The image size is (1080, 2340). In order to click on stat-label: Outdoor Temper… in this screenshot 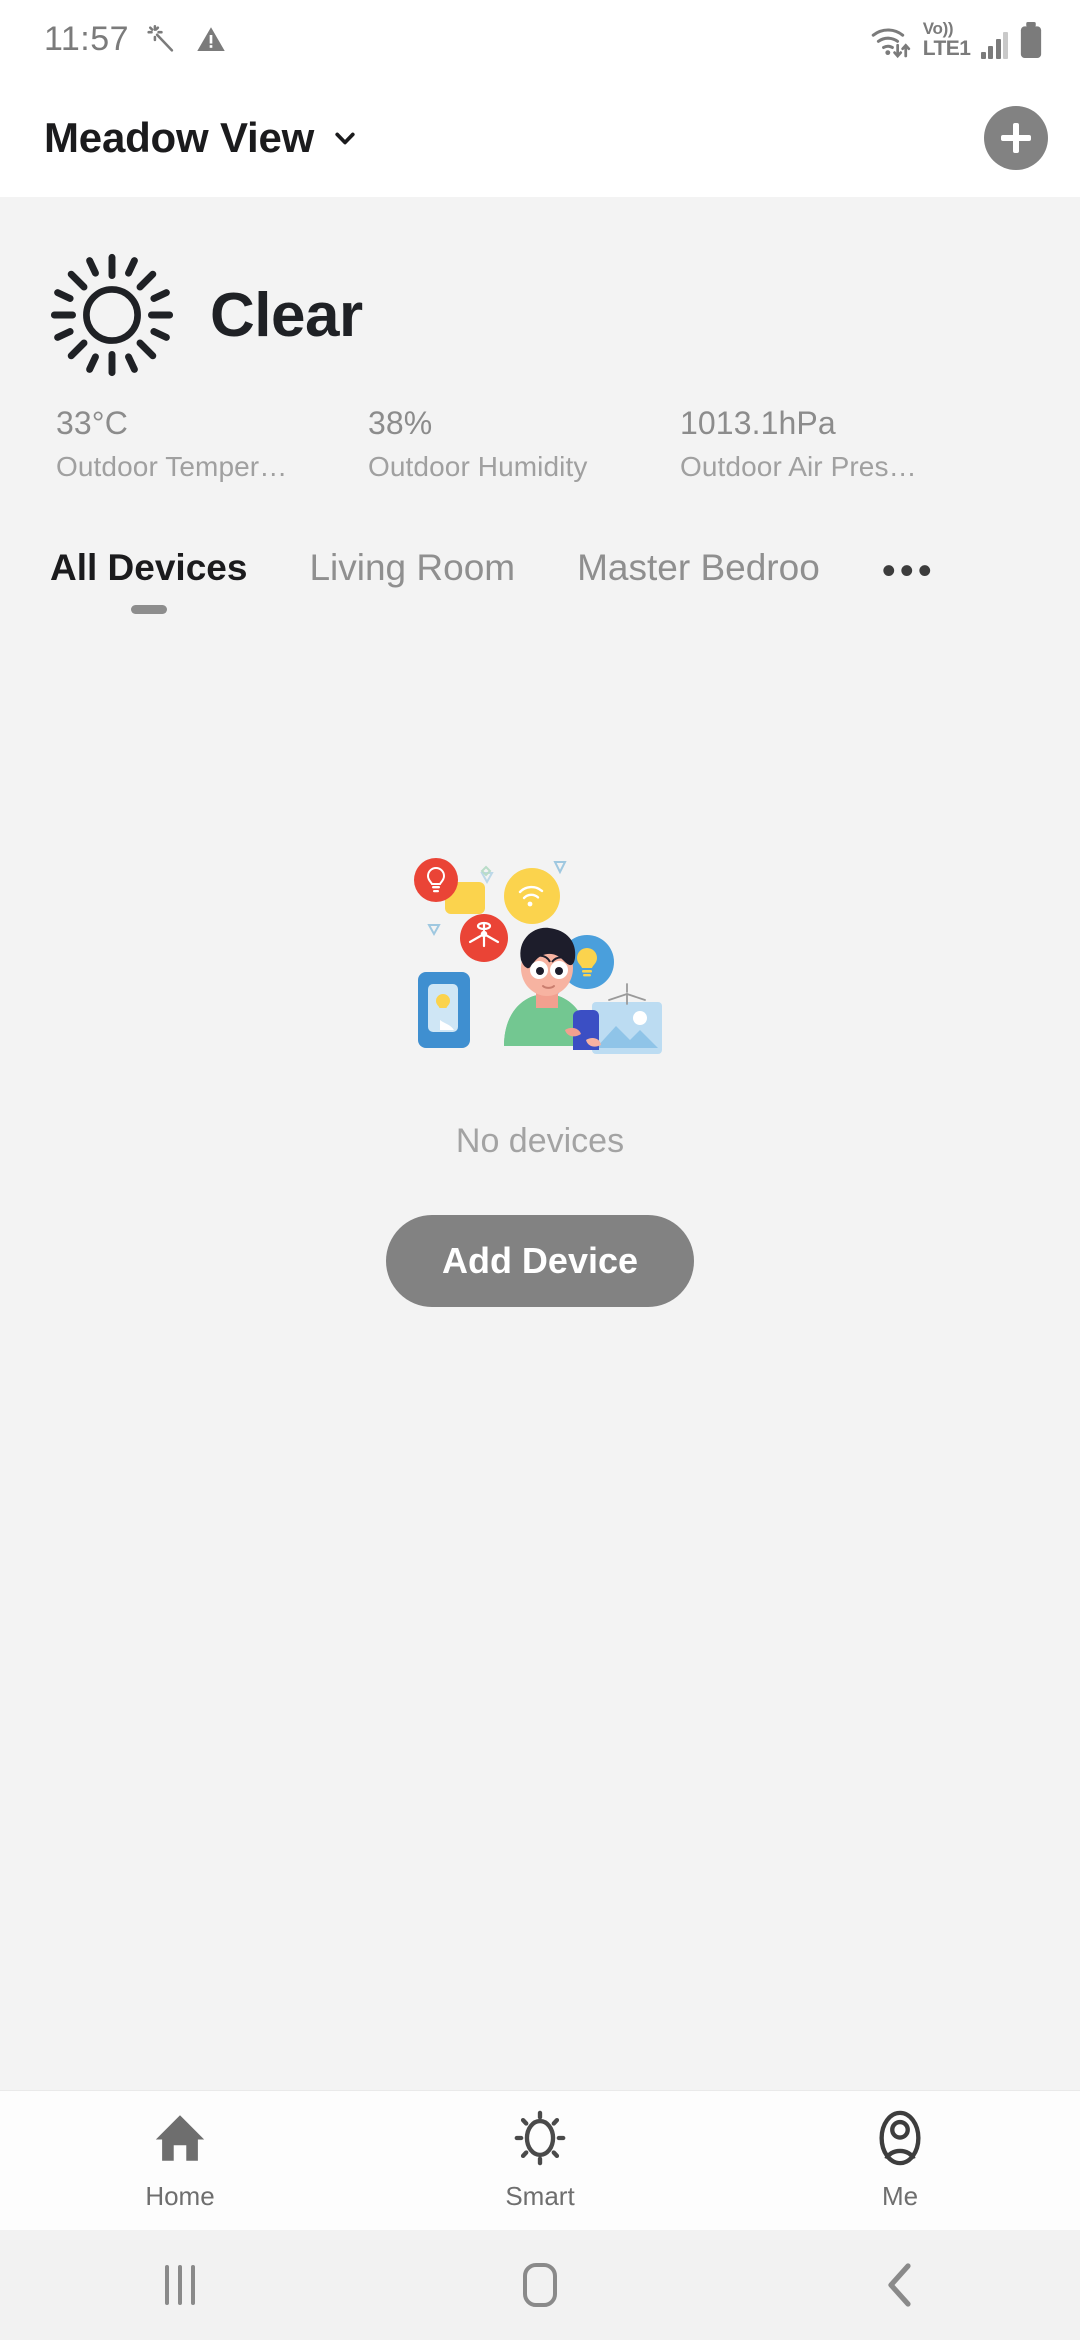, I will do `click(172, 466)`.